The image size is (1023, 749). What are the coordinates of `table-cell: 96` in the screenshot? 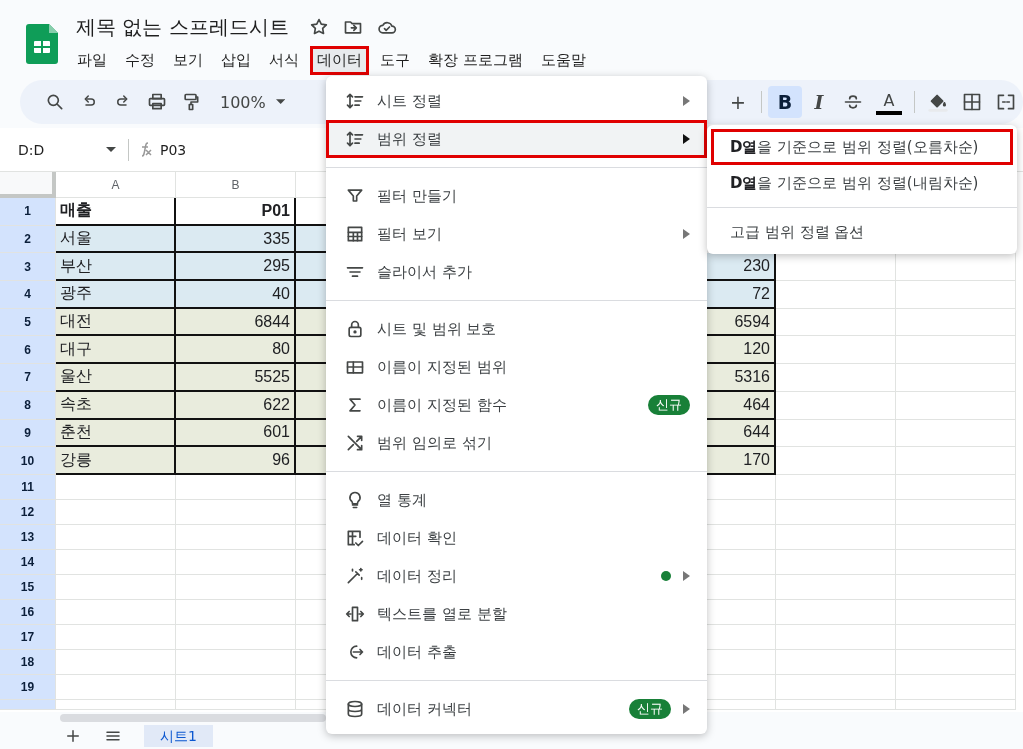 It's located at (236, 461).